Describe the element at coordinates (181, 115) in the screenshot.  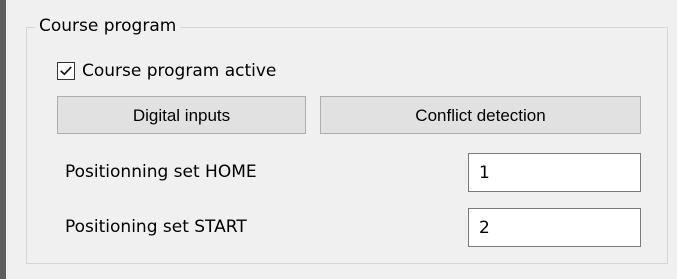
I see `digital-inputs-button: Digital inputs` at that location.